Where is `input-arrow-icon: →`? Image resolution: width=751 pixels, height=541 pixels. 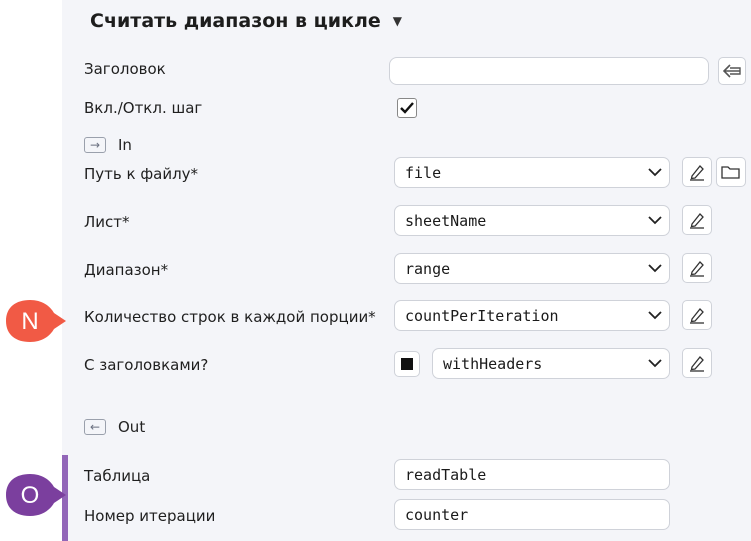 input-arrow-icon: → is located at coordinates (95, 145).